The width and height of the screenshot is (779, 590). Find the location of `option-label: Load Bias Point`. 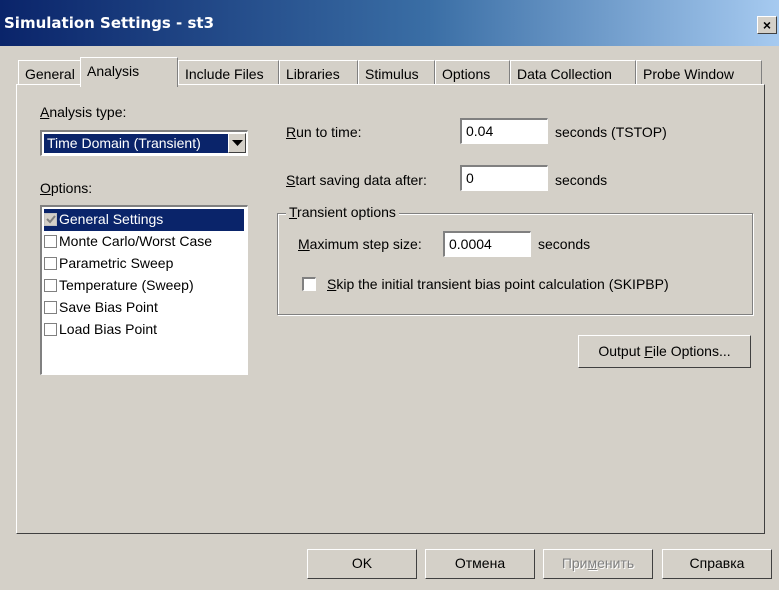

option-label: Load Bias Point is located at coordinates (108, 329).